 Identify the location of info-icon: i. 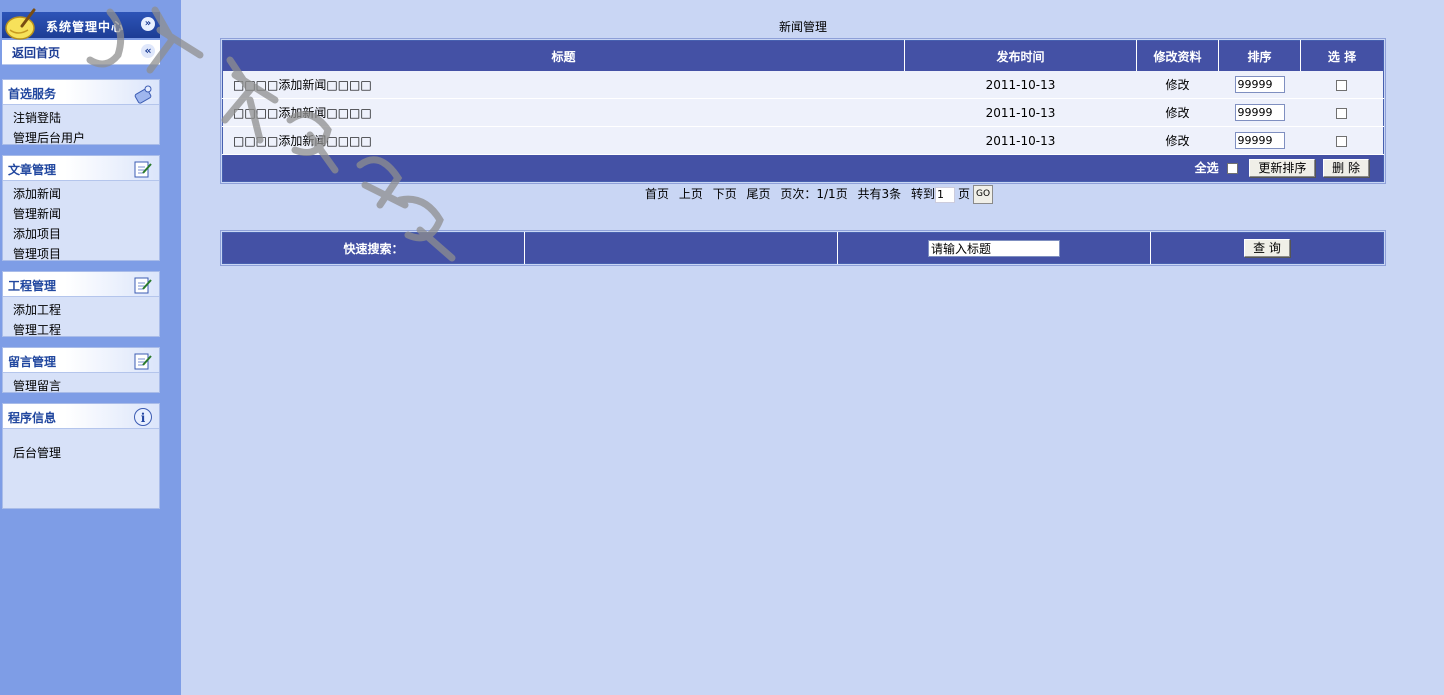
(143, 417).